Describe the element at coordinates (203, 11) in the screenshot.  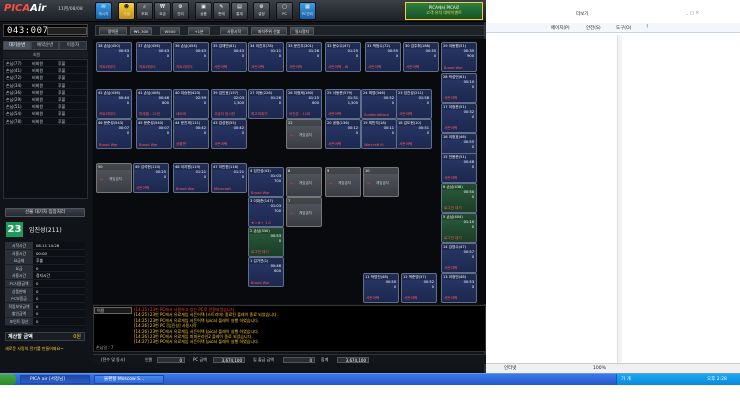
I see `goods-button: ▣ 상품` at that location.